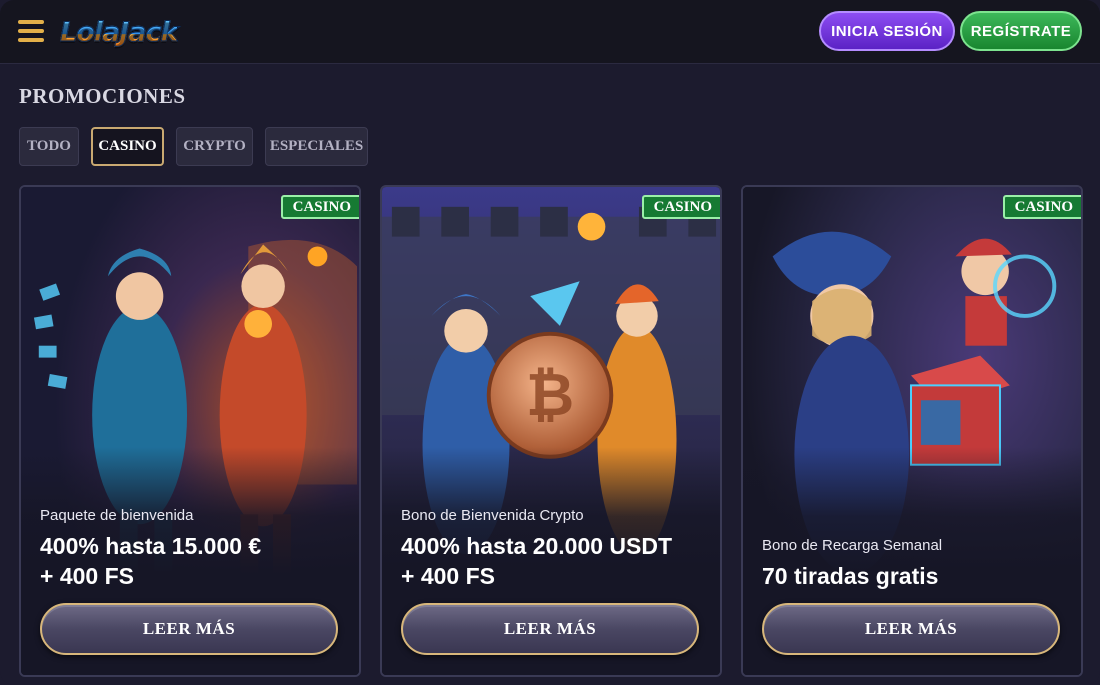  What do you see at coordinates (1021, 31) in the screenshot?
I see `register-button: REGÍSTRATE` at bounding box center [1021, 31].